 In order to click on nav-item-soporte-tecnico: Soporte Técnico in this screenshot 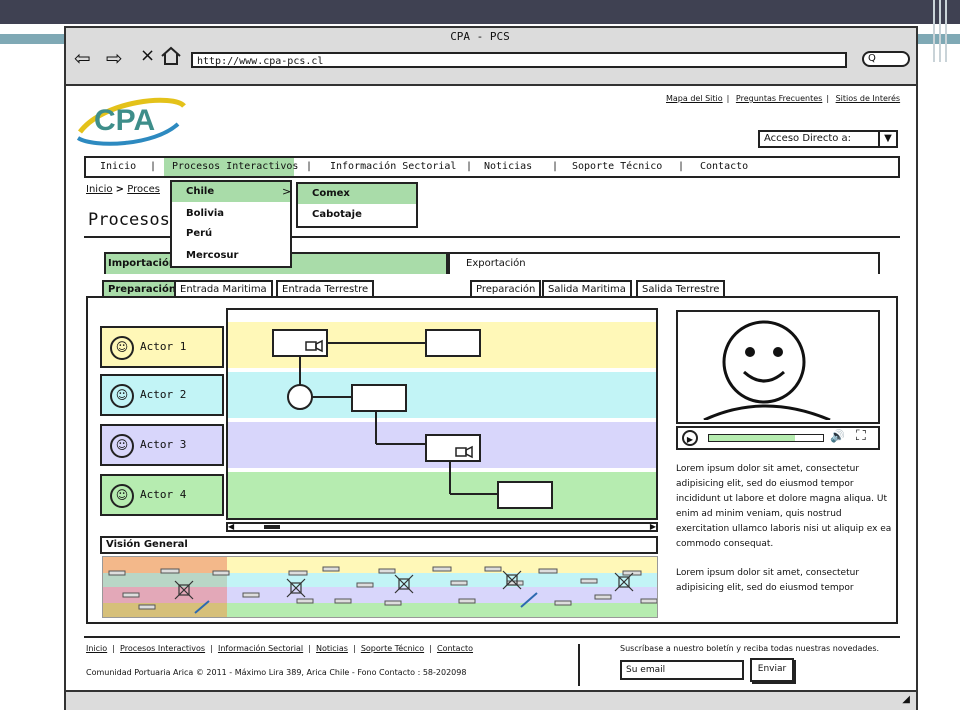, I will do `click(617, 167)`.